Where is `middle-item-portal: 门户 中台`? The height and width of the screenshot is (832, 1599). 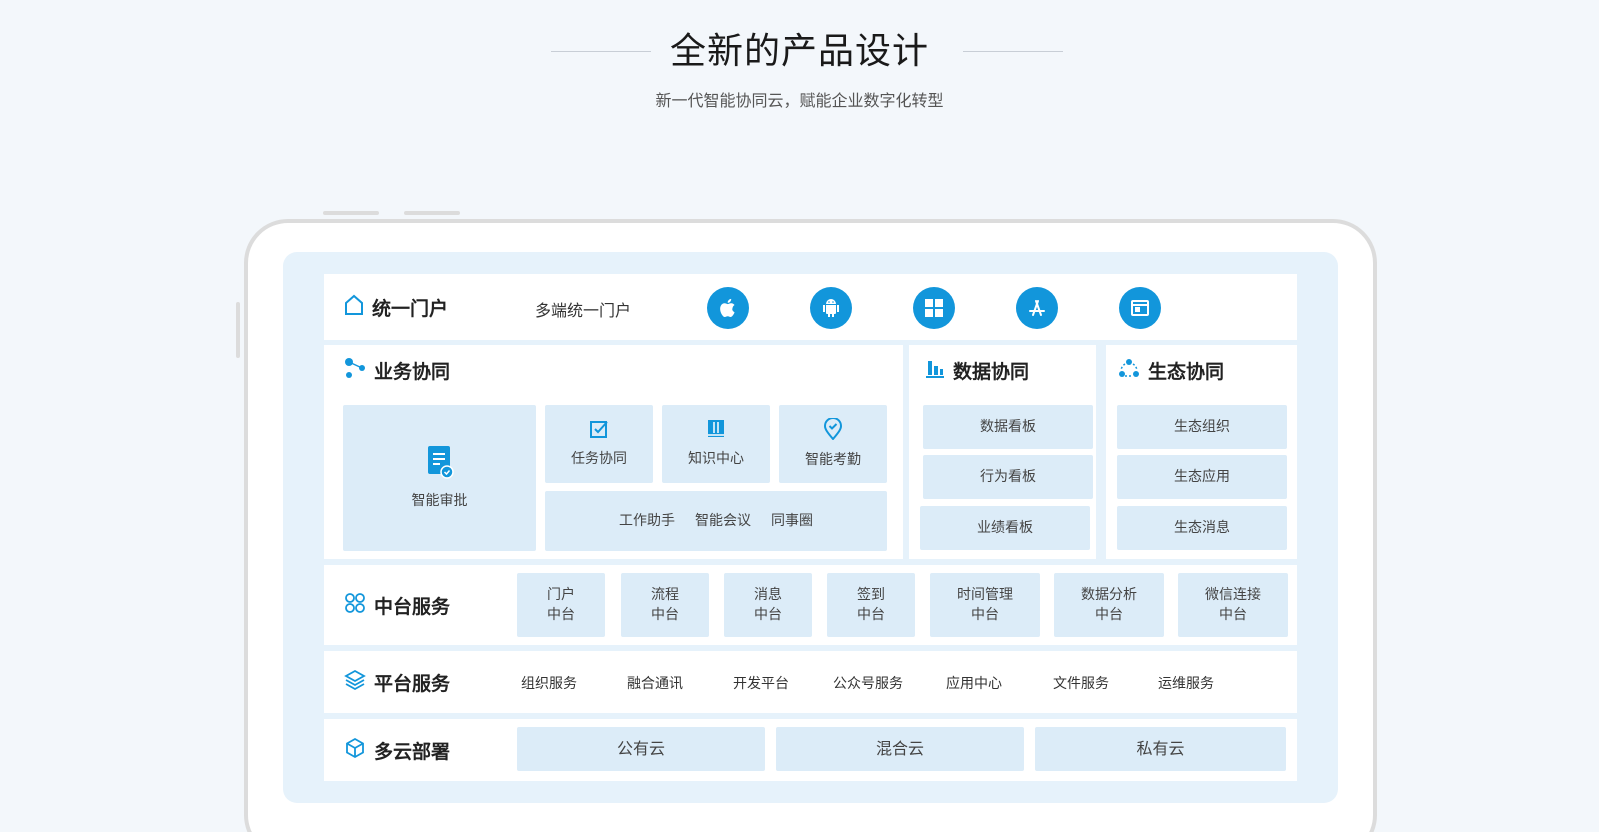
middle-item-portal: 门户 中台 is located at coordinates (561, 605).